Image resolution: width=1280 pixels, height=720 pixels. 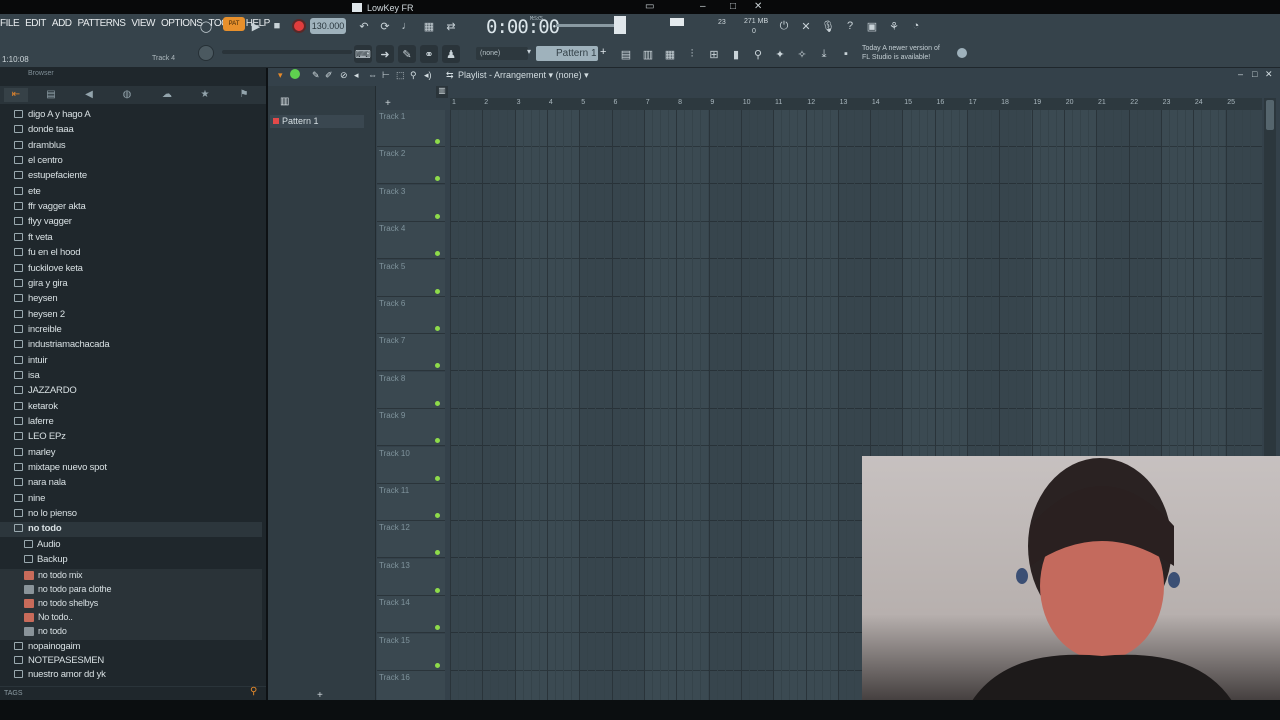 I want to click on help-icon: ?, so click(x=850, y=26).